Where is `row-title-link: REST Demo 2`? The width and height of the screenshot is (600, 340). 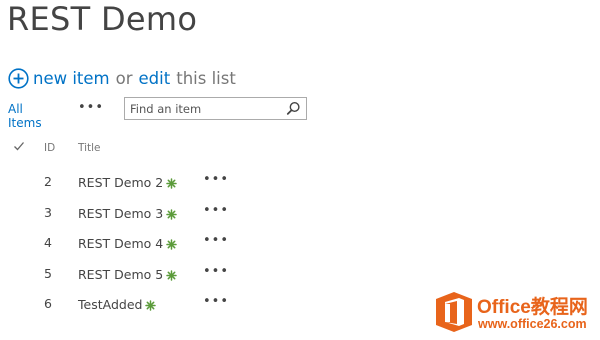 row-title-link: REST Demo 2 is located at coordinates (127, 182).